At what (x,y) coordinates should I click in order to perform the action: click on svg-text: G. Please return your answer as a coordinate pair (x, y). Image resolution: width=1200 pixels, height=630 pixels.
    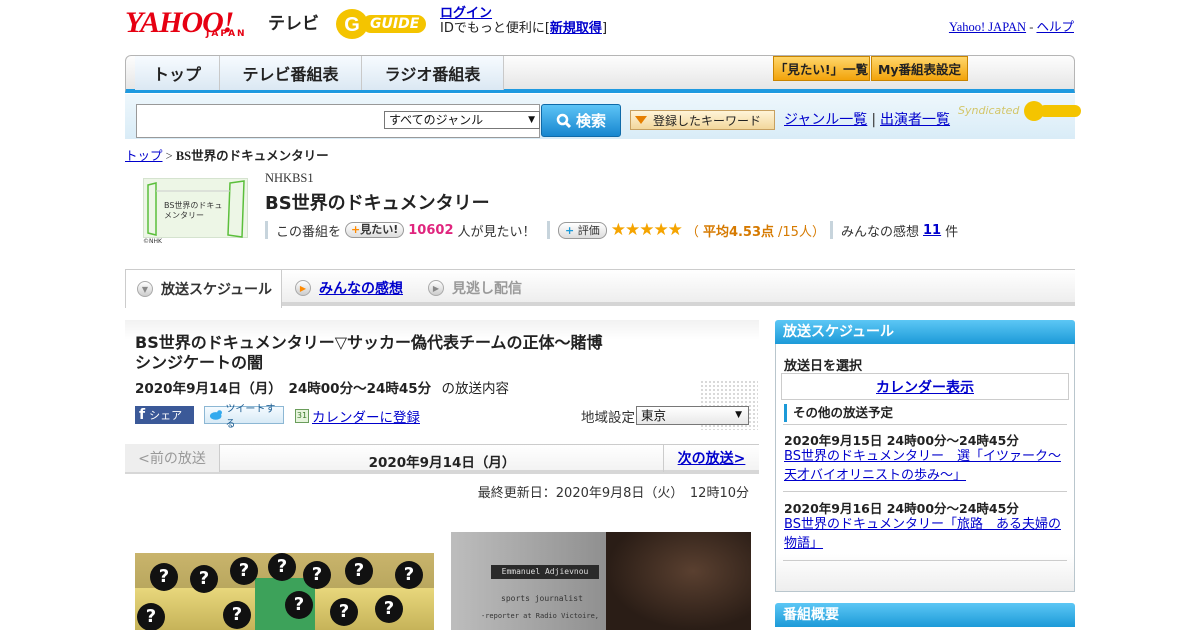
    Looking at the image, I should click on (352, 25).